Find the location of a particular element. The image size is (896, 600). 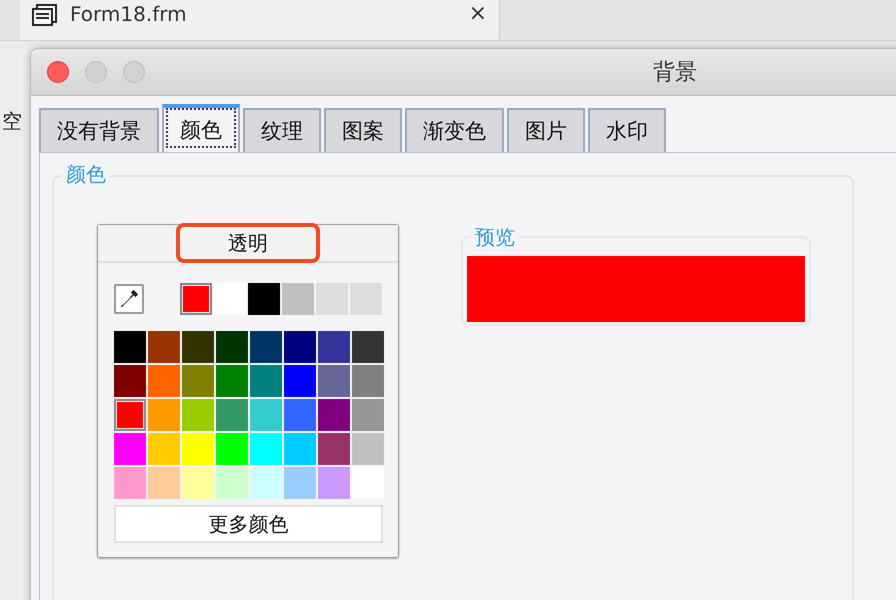

document-icon is located at coordinates (45, 15).